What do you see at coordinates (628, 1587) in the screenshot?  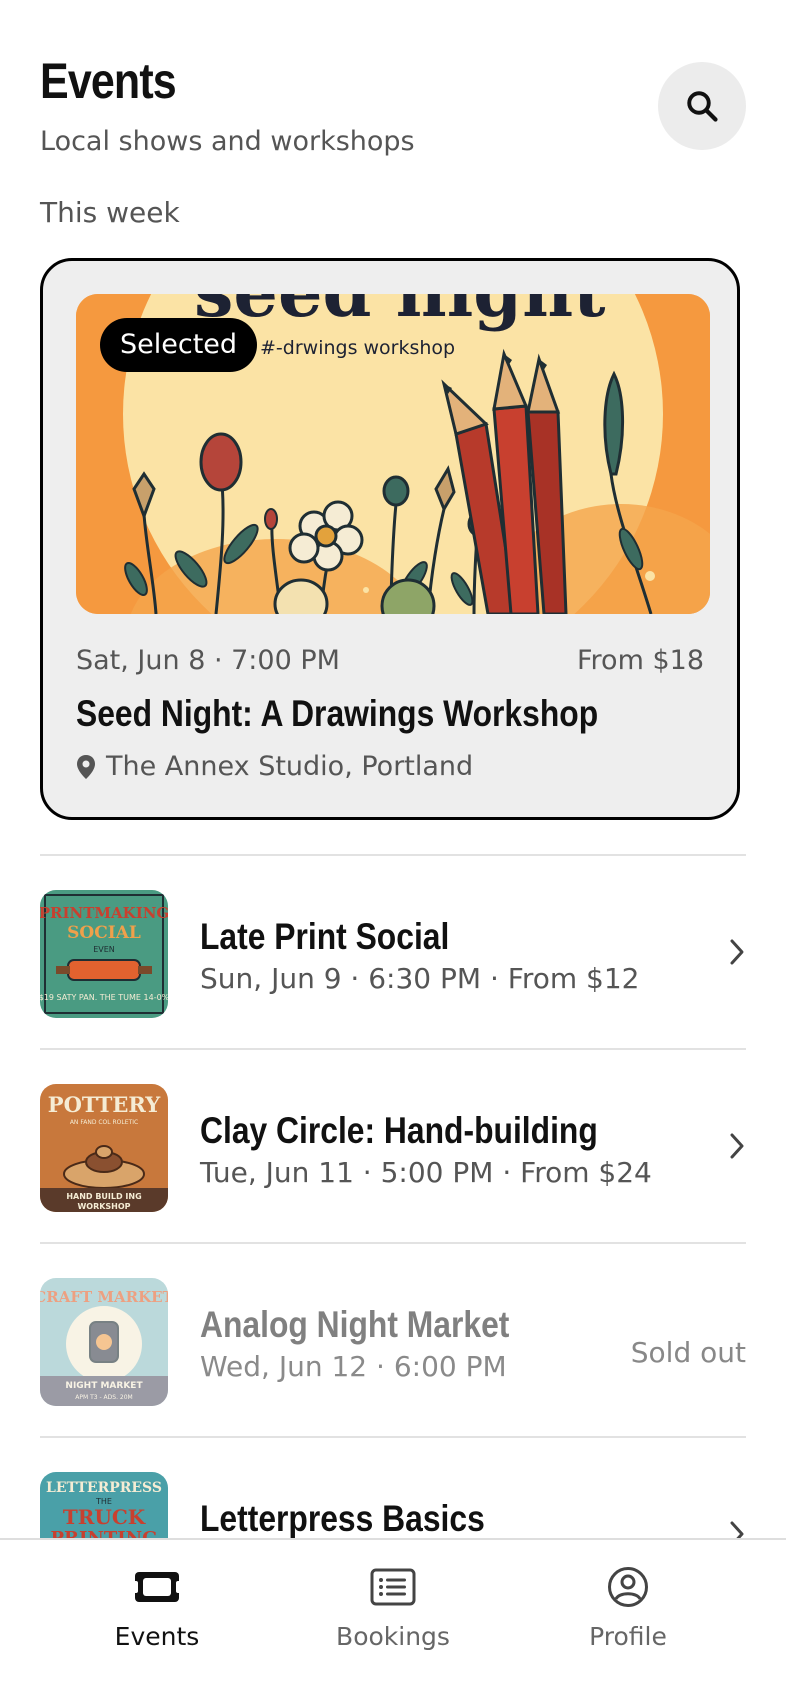 I see `user-circle-icon` at bounding box center [628, 1587].